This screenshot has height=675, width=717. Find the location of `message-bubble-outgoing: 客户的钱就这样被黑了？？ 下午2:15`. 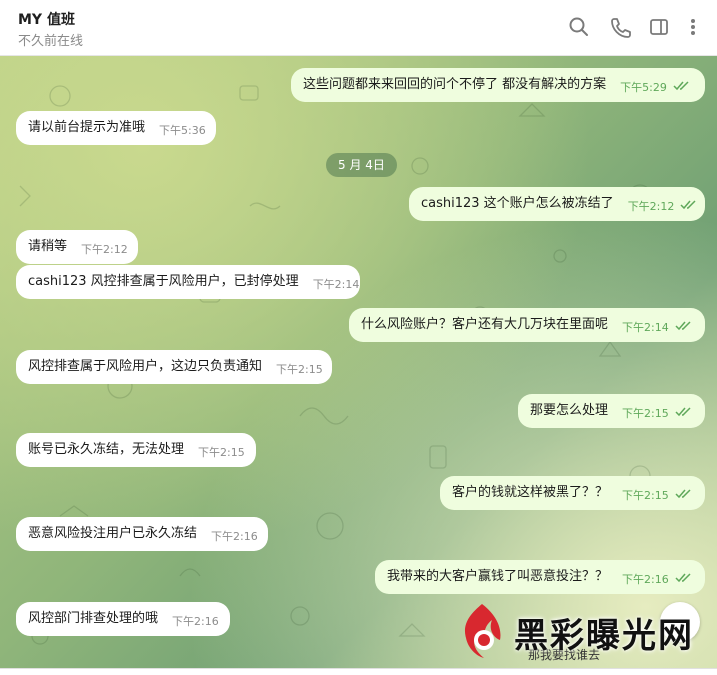

message-bubble-outgoing: 客户的钱就这样被黑了？？ 下午2:15 is located at coordinates (572, 493).